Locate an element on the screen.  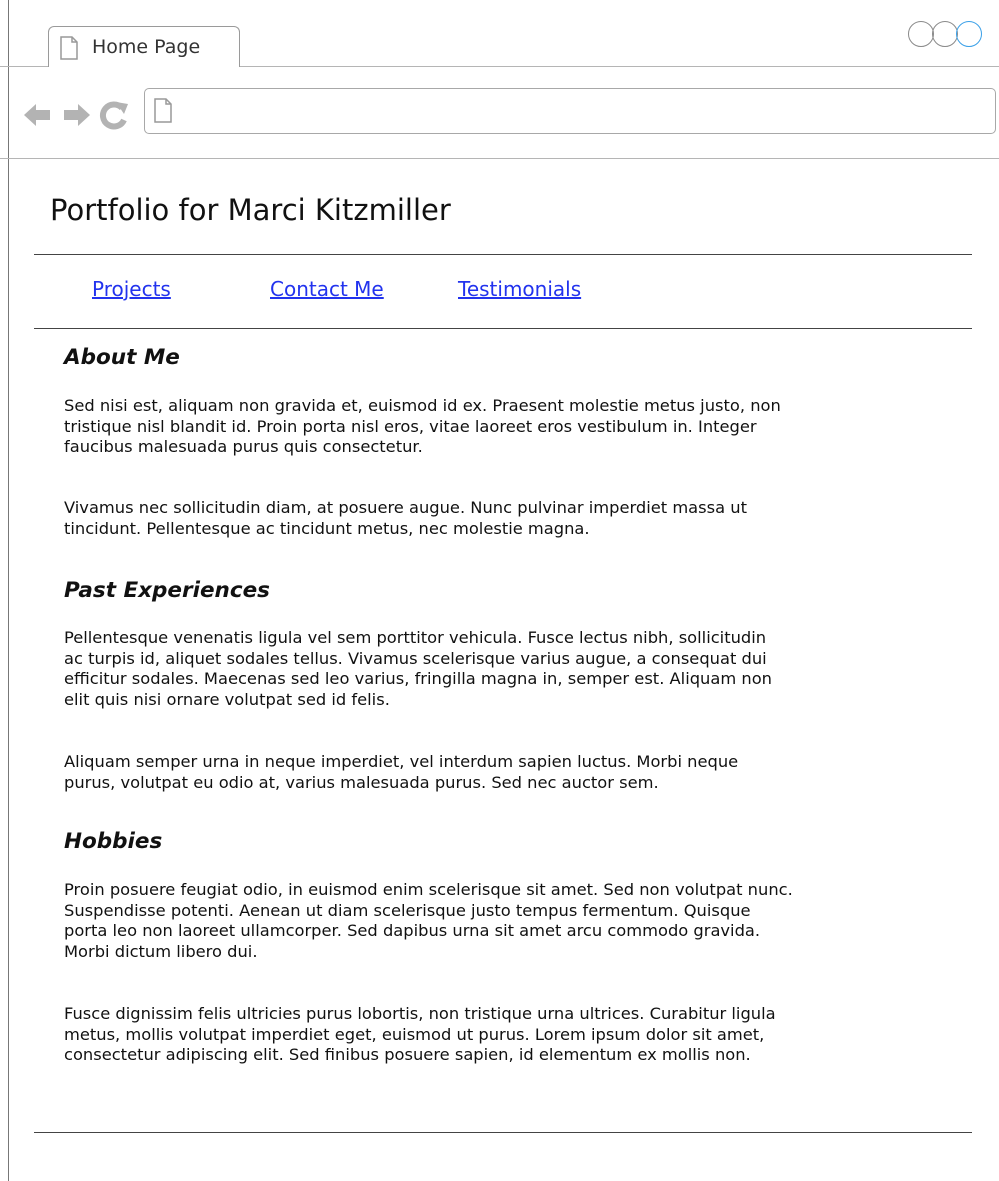
nav-link-projects: Projects is located at coordinates (131, 289).